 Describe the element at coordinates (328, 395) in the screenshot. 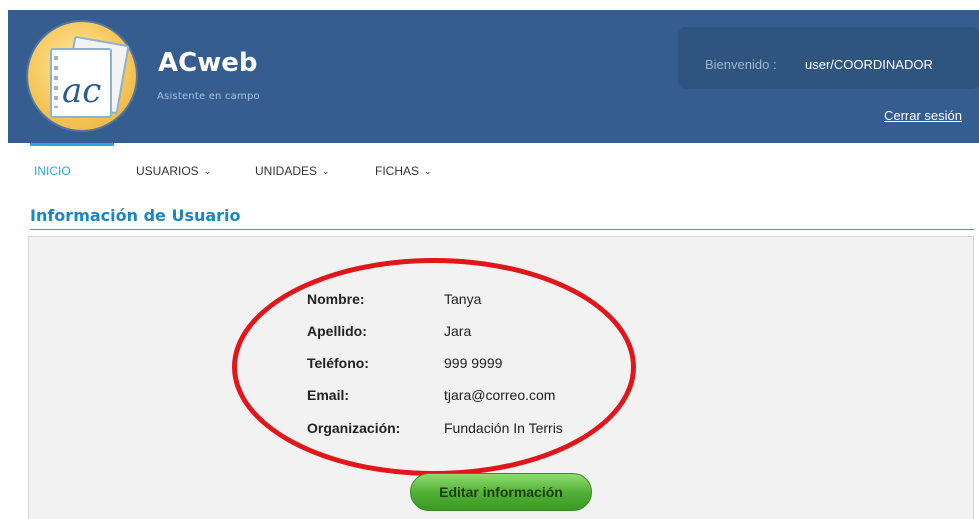

I see `field-label: Email:` at that location.